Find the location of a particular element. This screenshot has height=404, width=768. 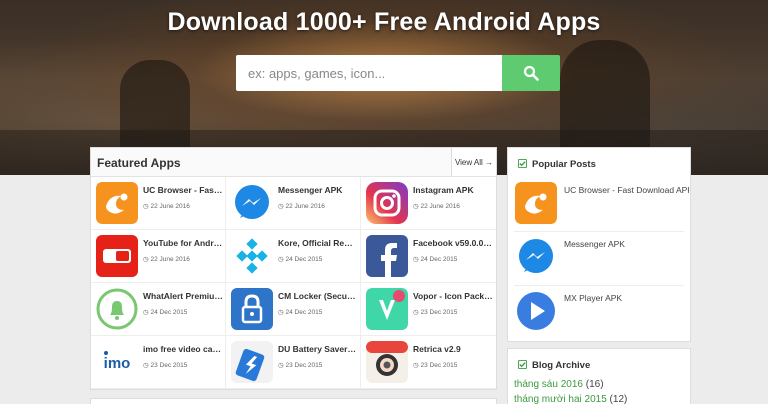

blog-archive-title: Blog Archive is located at coordinates (561, 365).